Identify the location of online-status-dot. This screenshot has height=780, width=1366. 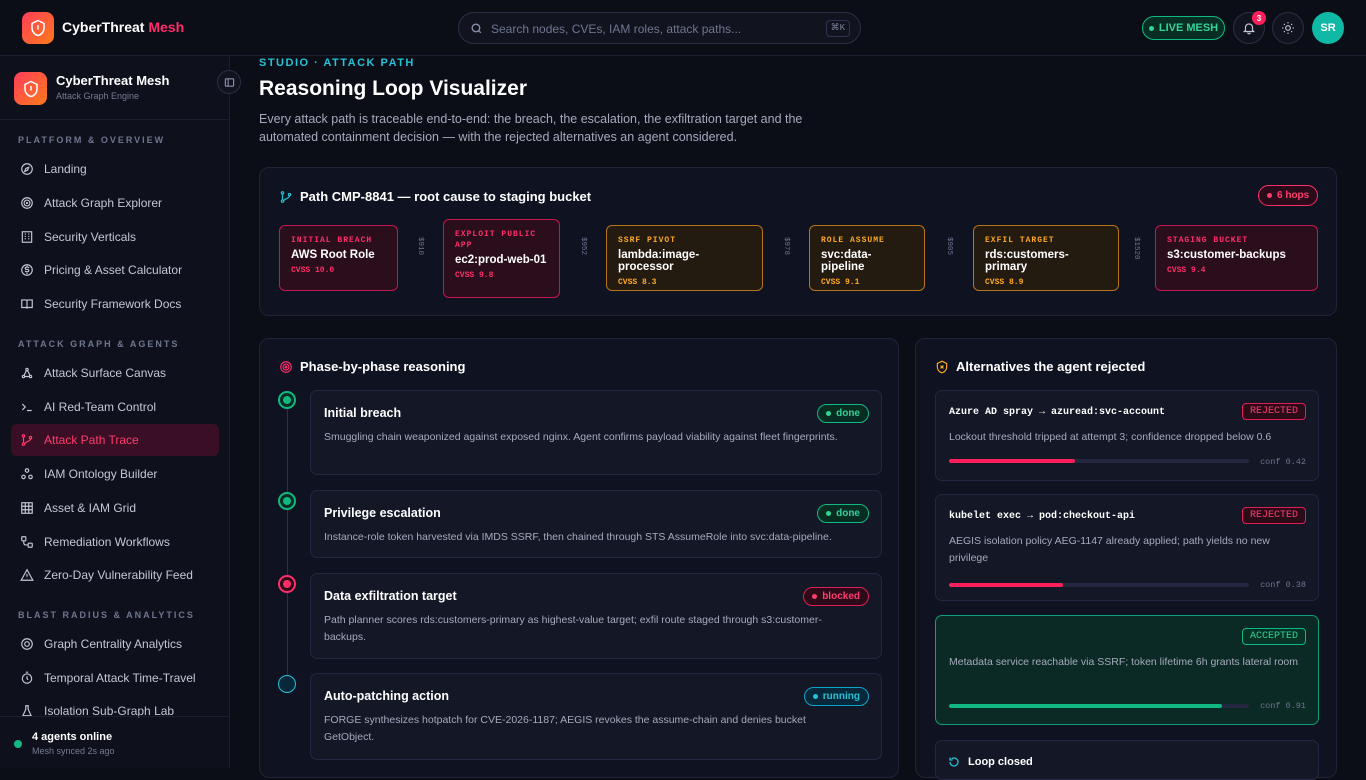
(18, 744).